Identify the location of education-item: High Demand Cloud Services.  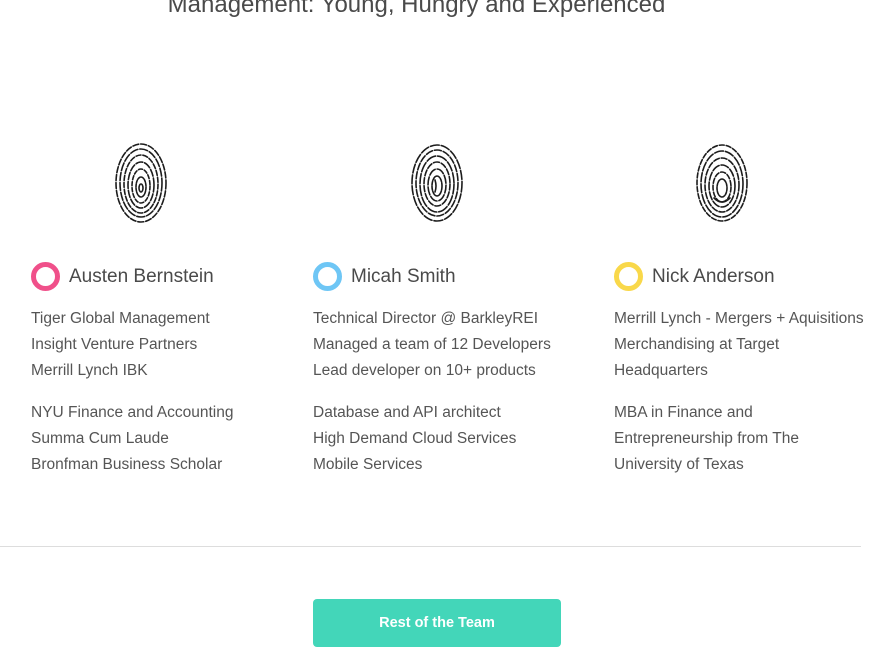
(415, 438).